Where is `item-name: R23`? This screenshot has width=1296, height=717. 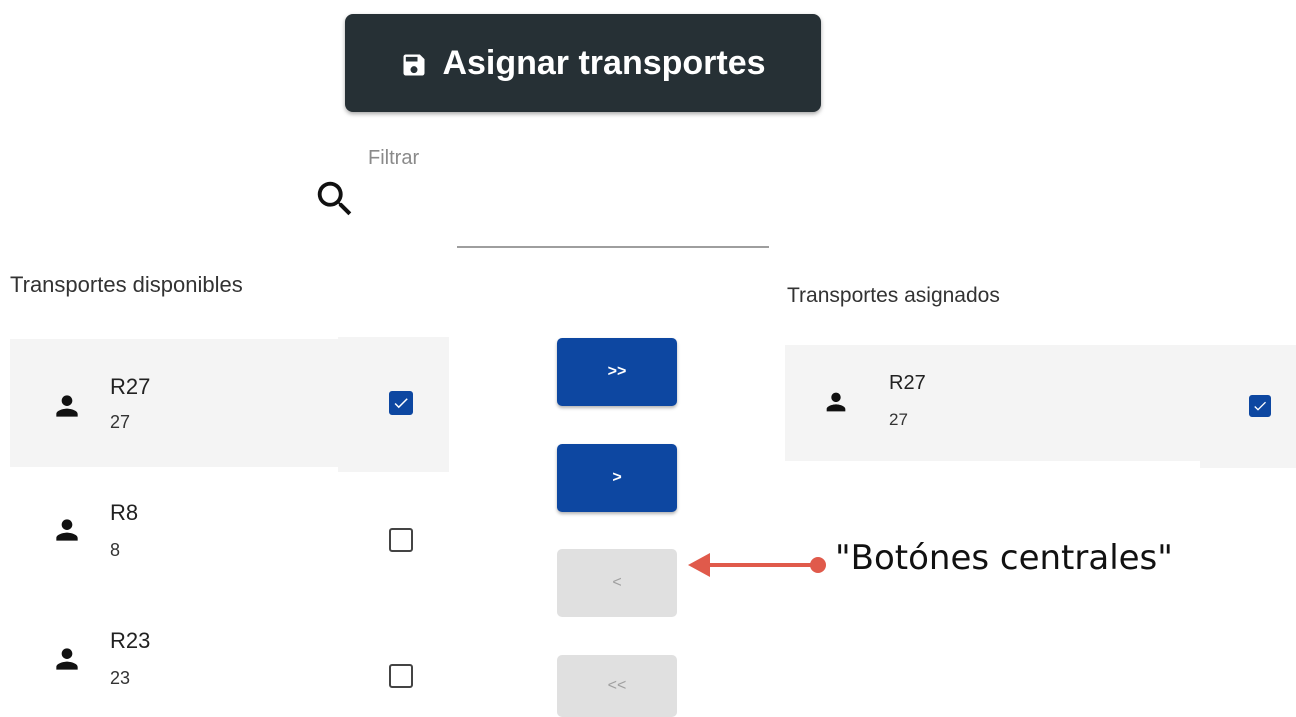
item-name: R23 is located at coordinates (130, 640).